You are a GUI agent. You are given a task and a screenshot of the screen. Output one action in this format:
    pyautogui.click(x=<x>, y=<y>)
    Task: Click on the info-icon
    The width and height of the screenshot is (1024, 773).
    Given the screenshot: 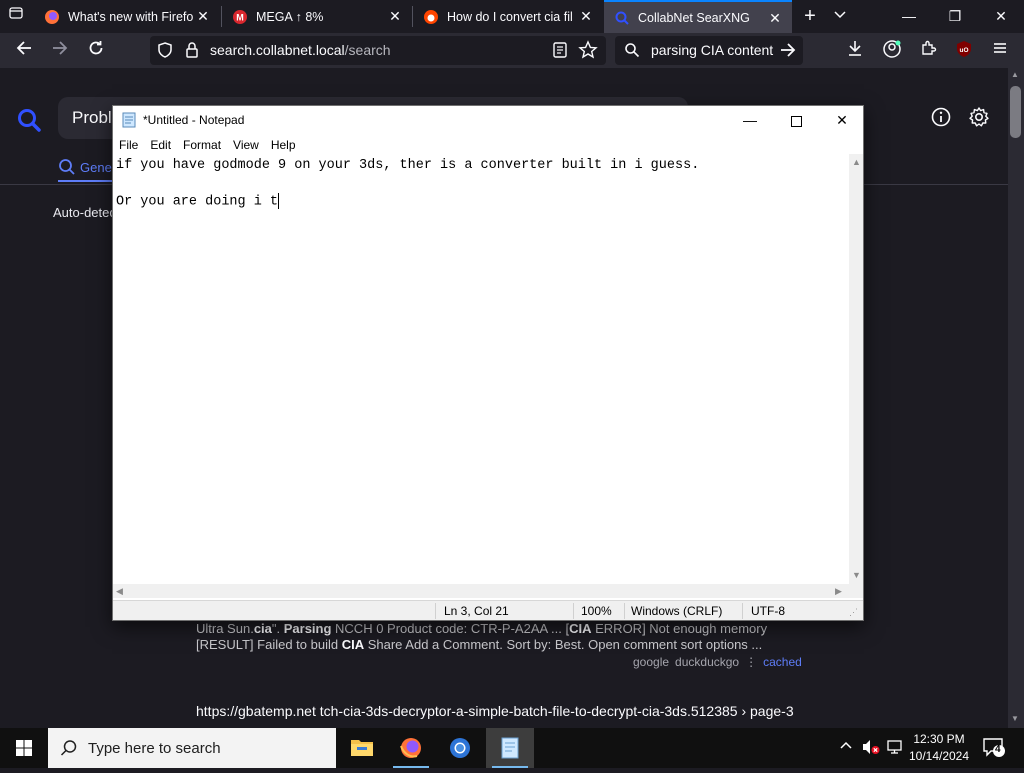 What is the action you would take?
    pyautogui.click(x=941, y=119)
    